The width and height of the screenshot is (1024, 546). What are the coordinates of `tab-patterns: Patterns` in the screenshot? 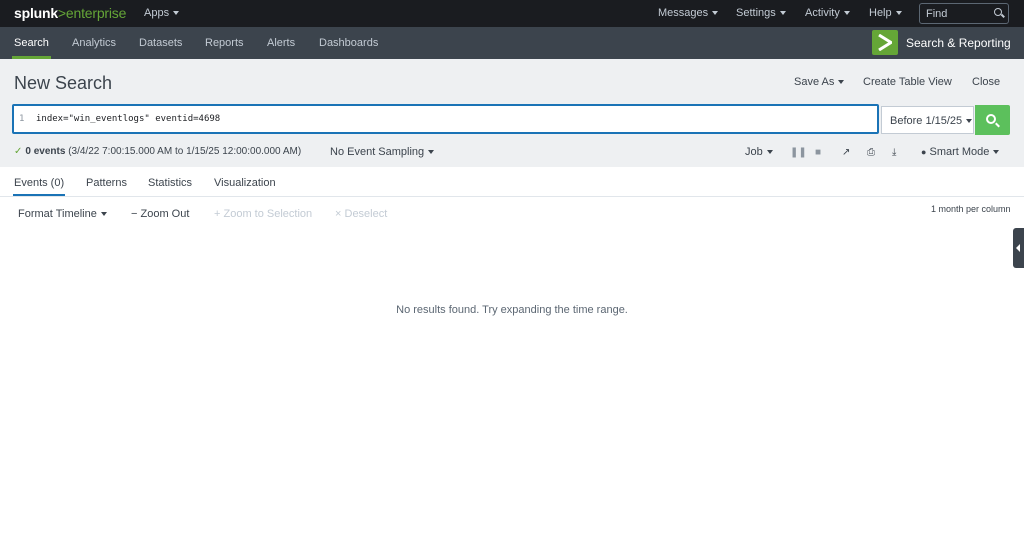 It's located at (106, 183).